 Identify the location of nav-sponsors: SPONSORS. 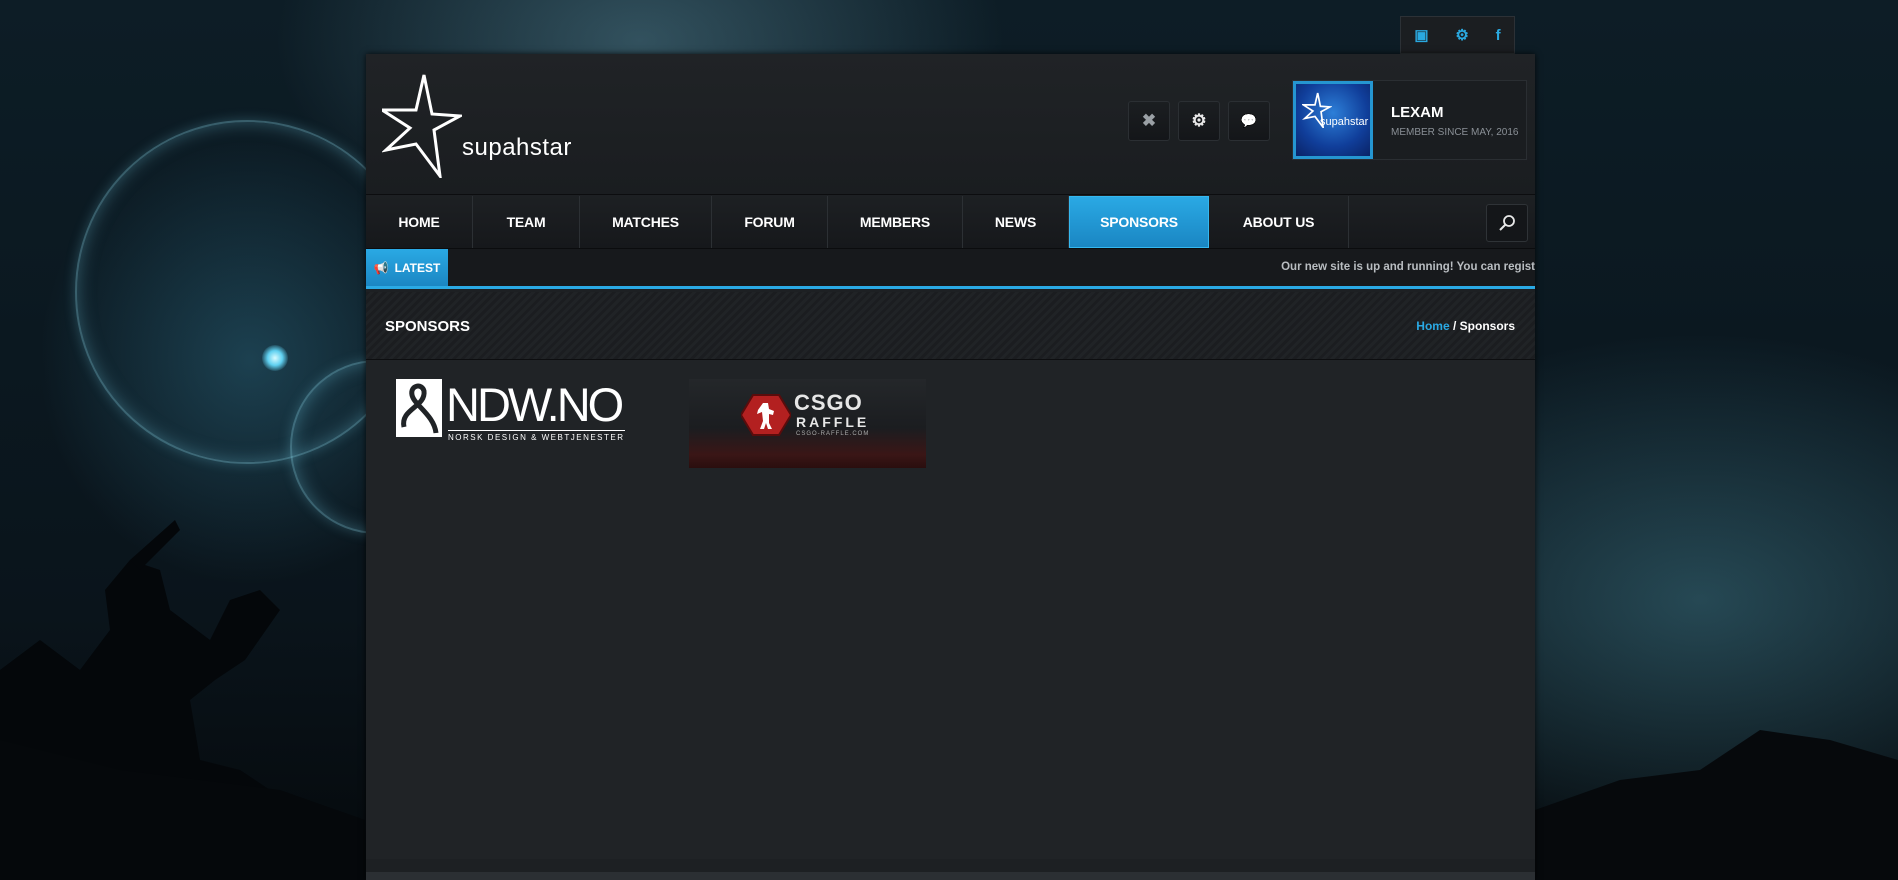
(1139, 222).